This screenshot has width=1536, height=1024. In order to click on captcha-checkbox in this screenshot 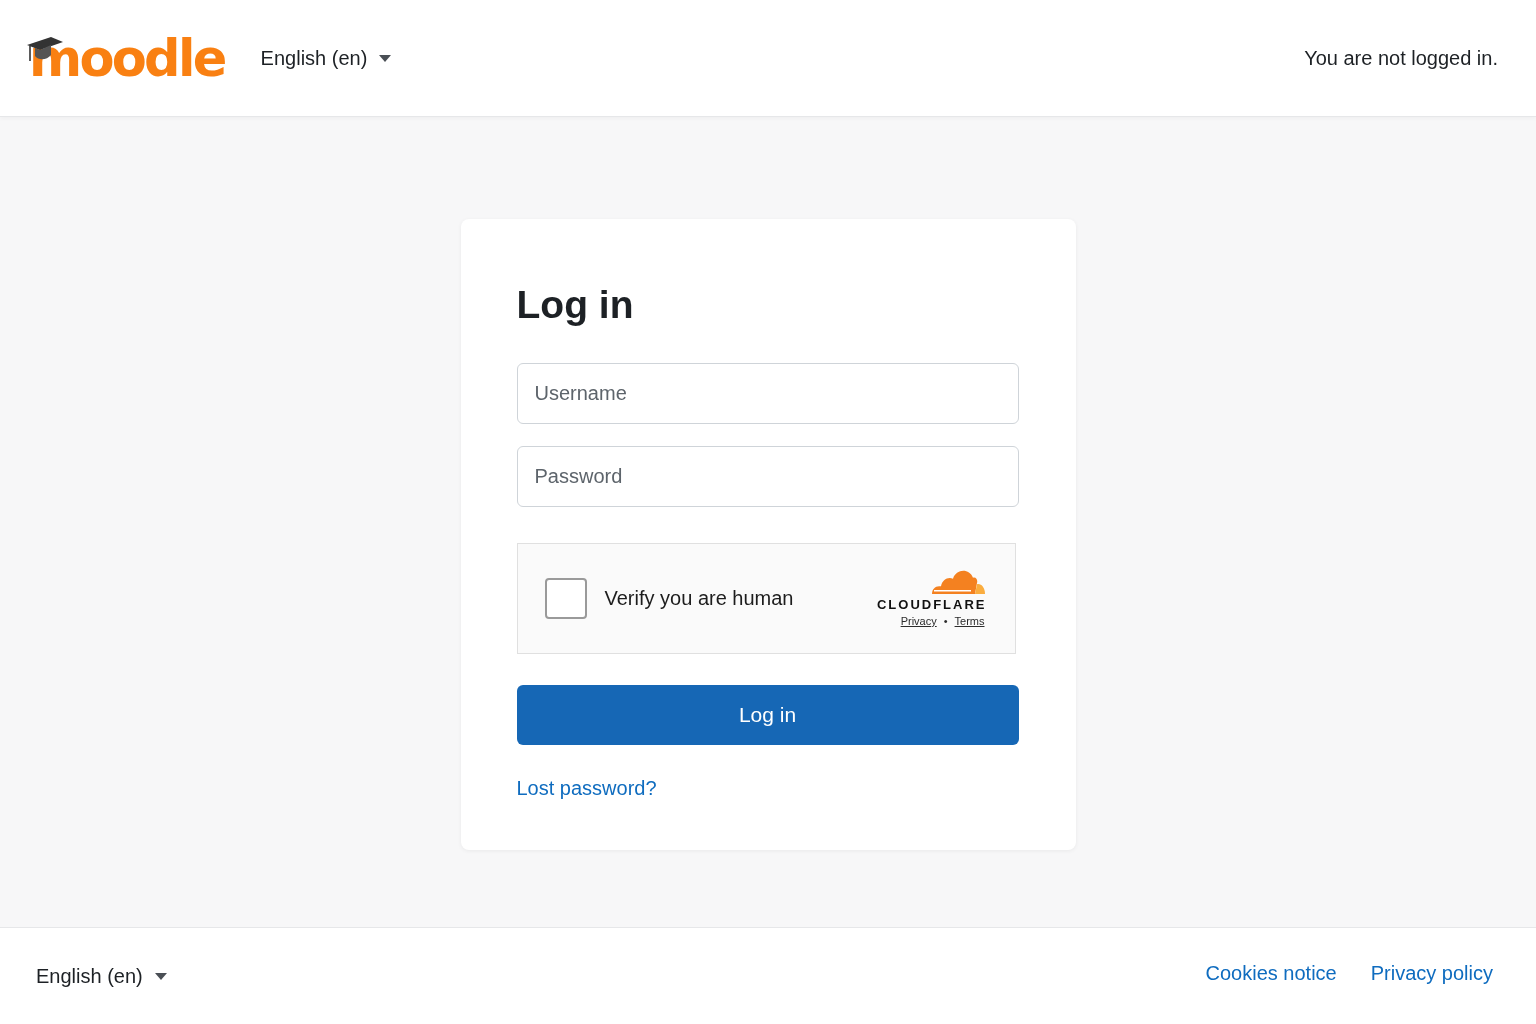, I will do `click(565, 598)`.